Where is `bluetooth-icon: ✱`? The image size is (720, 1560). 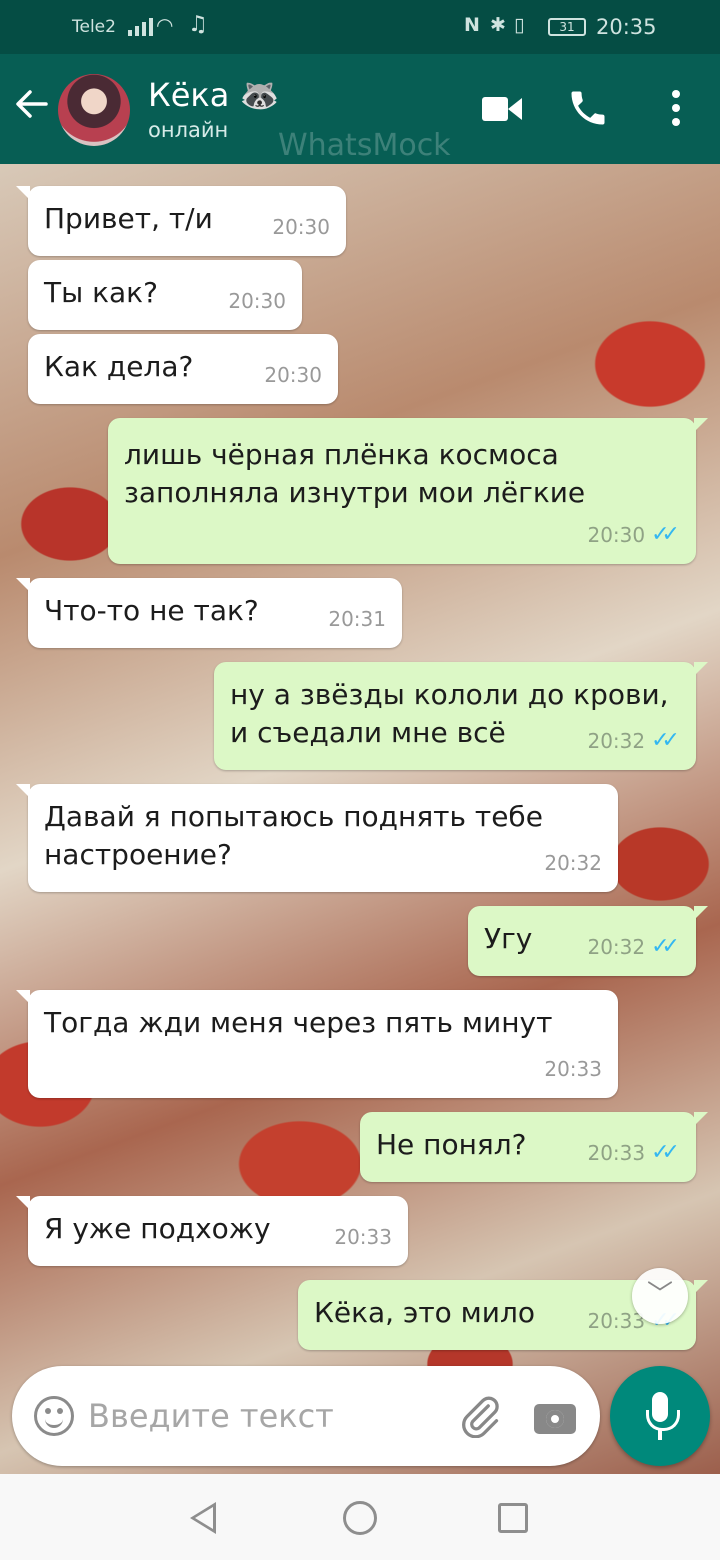 bluetooth-icon: ✱ is located at coordinates (498, 25).